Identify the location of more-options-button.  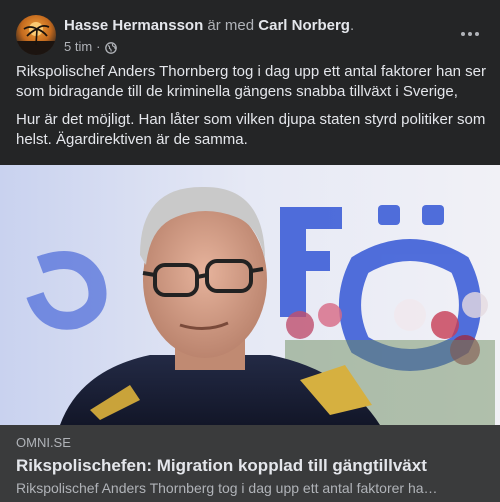
(470, 34).